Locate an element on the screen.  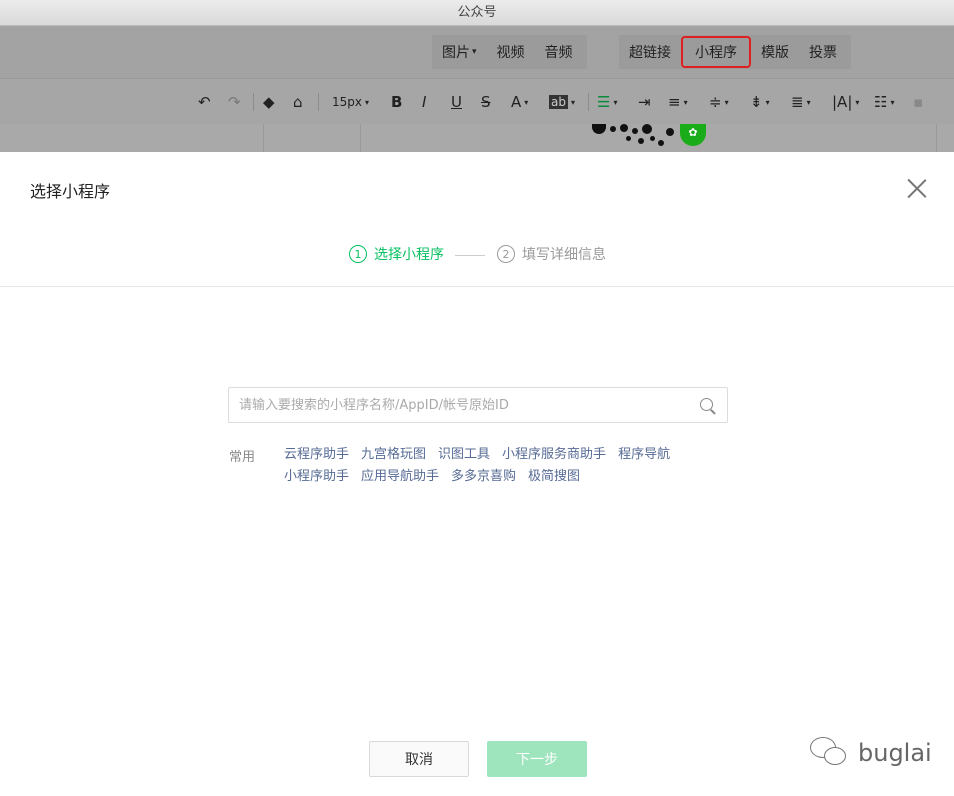
common-item: 应用导航助手 is located at coordinates (400, 476).